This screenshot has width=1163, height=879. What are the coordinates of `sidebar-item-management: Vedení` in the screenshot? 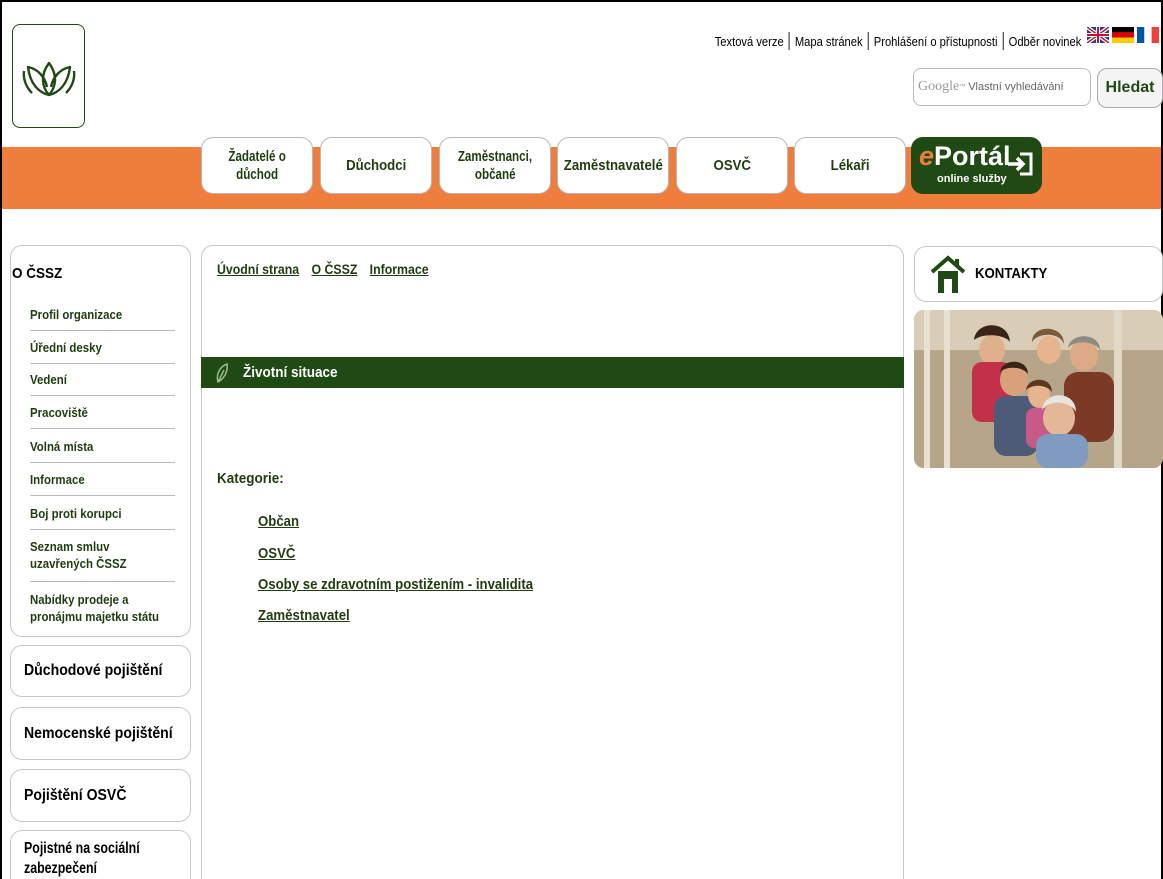 It's located at (102, 383).